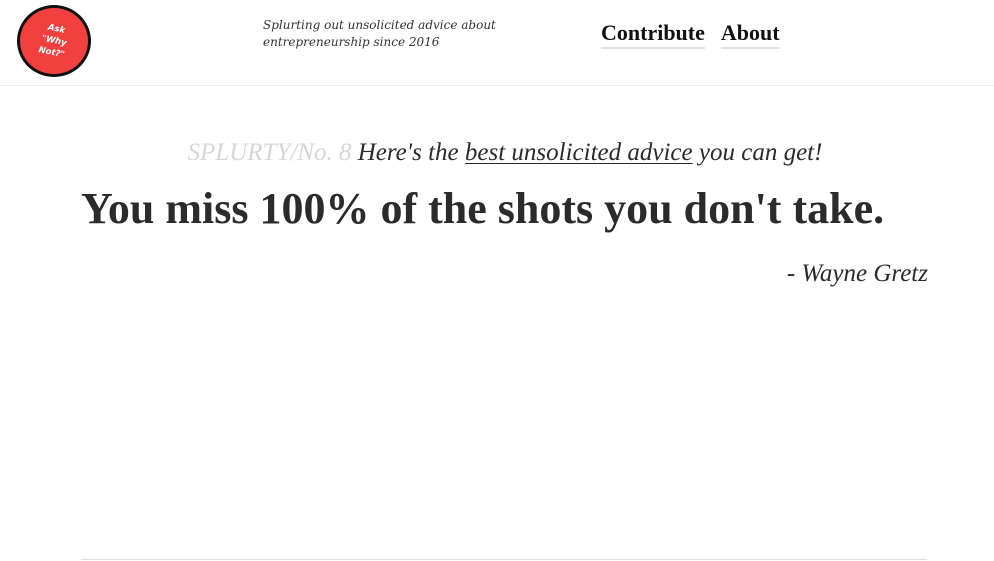  What do you see at coordinates (504, 559) in the screenshot?
I see `footer-divider` at bounding box center [504, 559].